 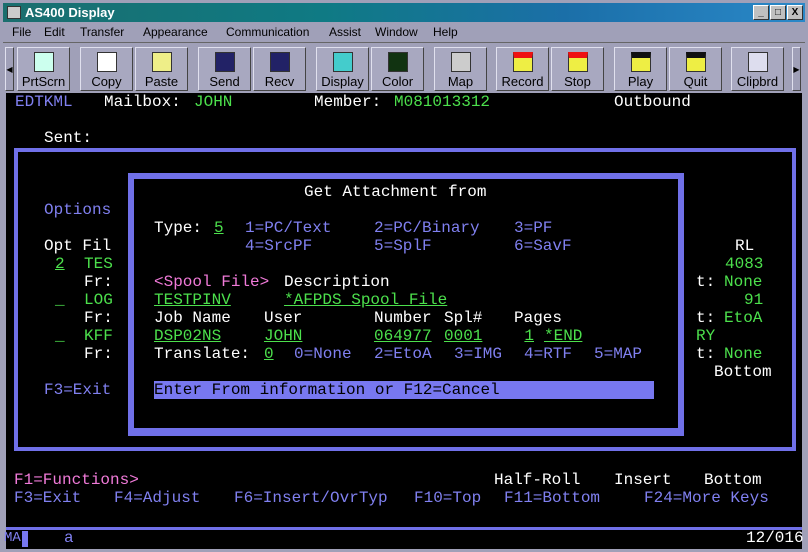 I want to click on translate-option: 0=None, so click(x=323, y=354).